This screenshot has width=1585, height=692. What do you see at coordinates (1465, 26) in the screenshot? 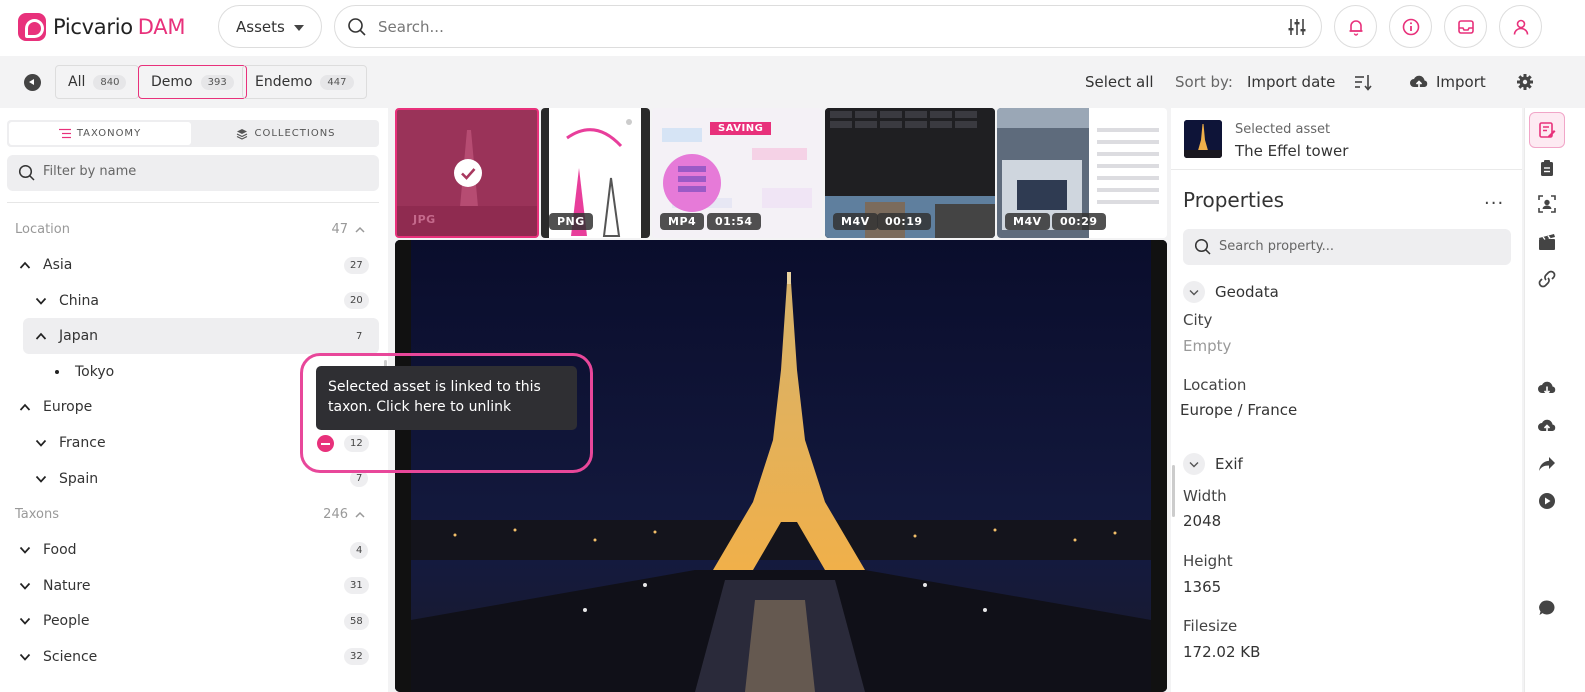
I see `inbox-button` at bounding box center [1465, 26].